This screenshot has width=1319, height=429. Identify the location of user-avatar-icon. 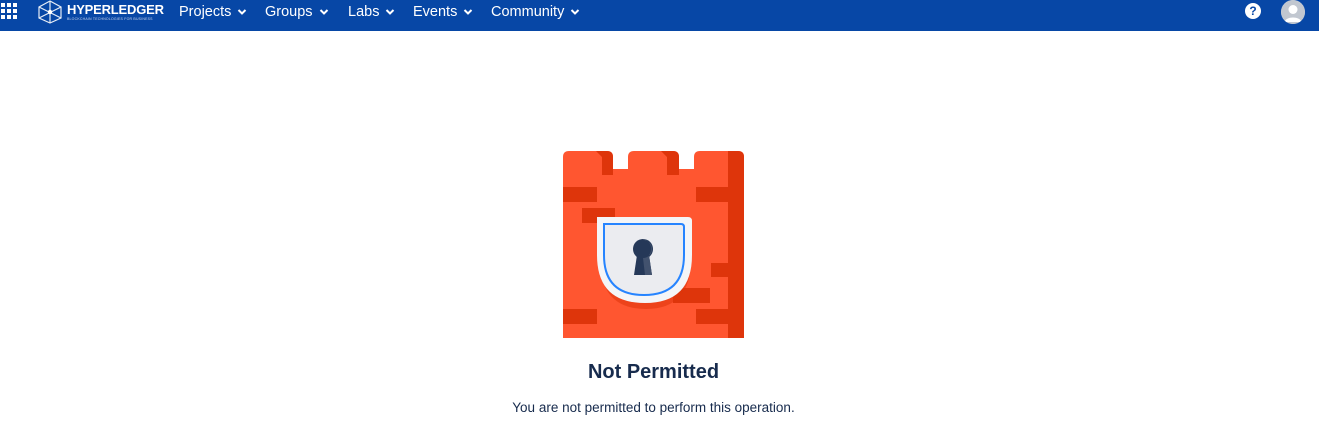
(1293, 12).